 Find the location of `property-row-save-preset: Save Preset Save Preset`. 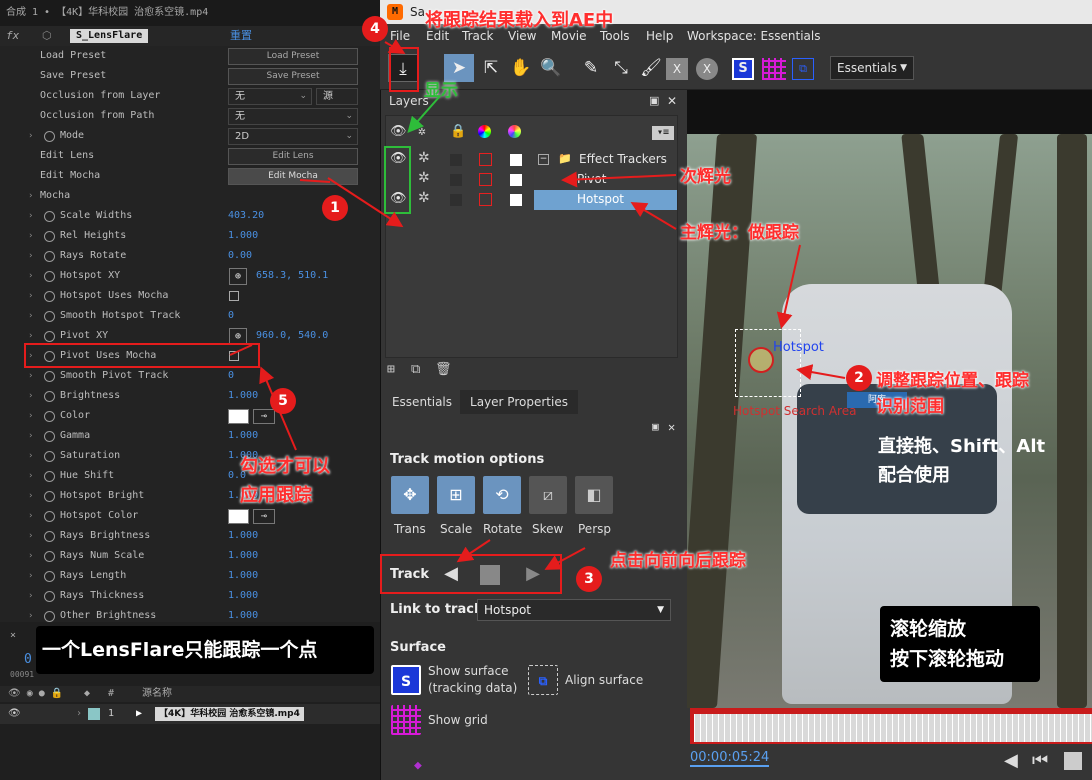

property-row-save-preset: Save Preset Save Preset is located at coordinates (192, 76).